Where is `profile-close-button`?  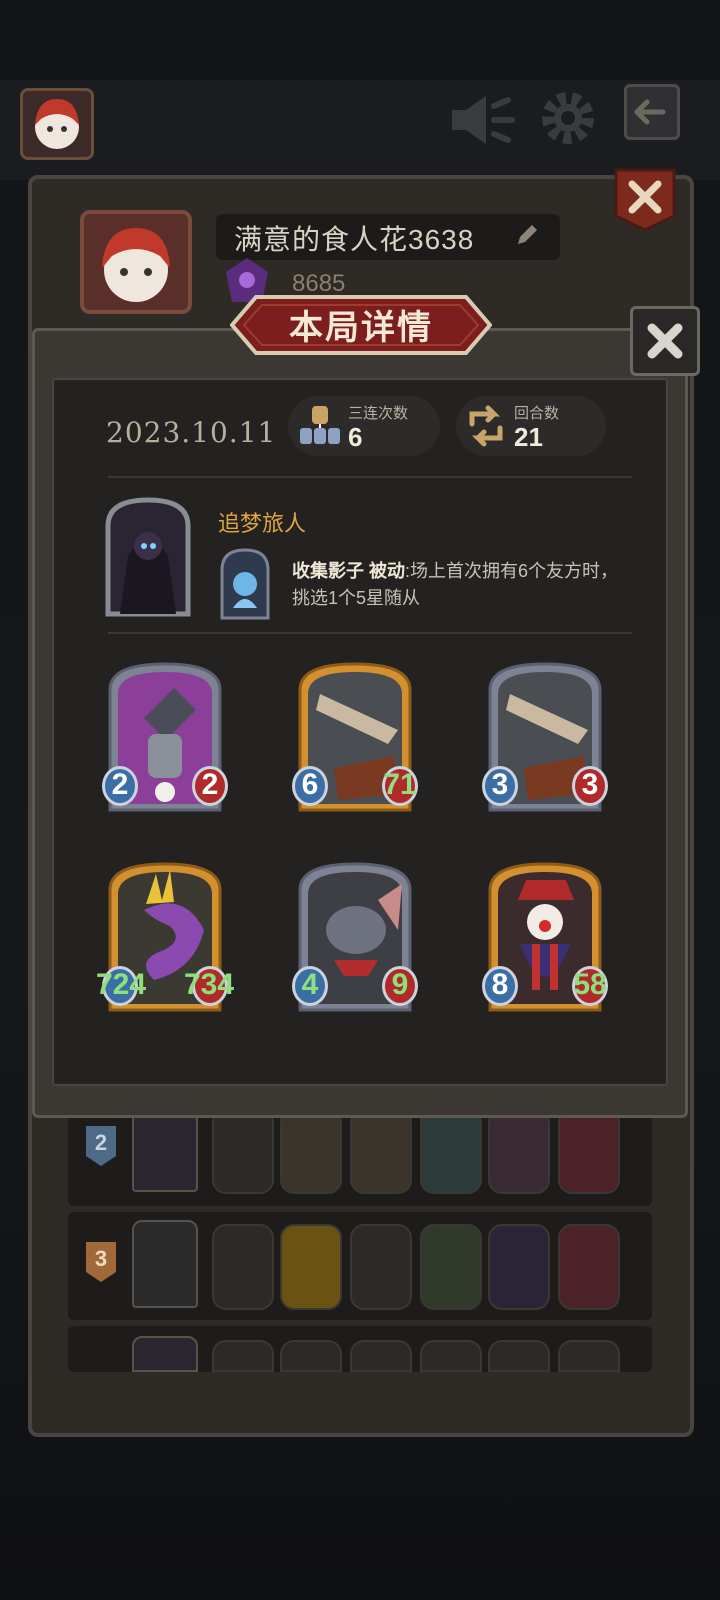 profile-close-button is located at coordinates (645, 200).